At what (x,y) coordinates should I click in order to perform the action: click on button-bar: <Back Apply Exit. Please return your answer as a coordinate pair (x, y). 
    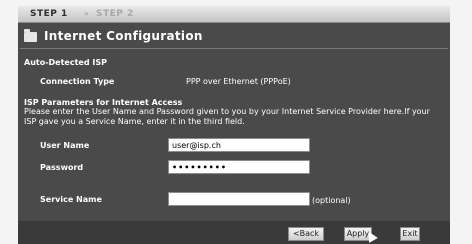
    Looking at the image, I should click on (234, 232).